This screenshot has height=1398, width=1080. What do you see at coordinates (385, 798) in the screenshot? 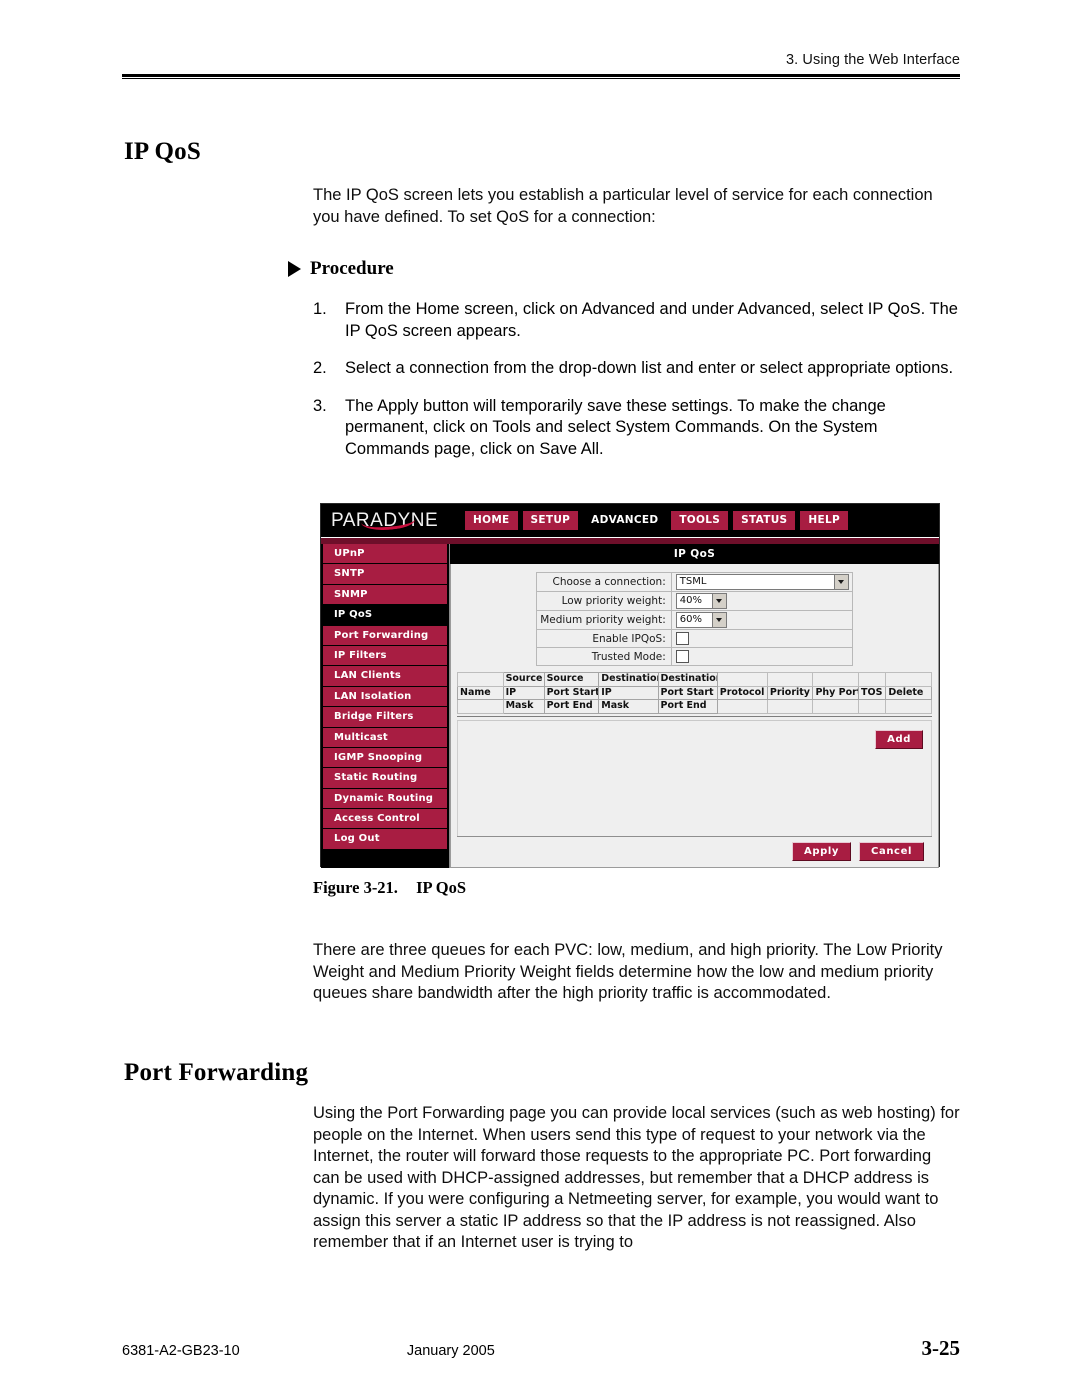
I see `sidebar-item-dynamic-routing: Dynamic Routing` at bounding box center [385, 798].